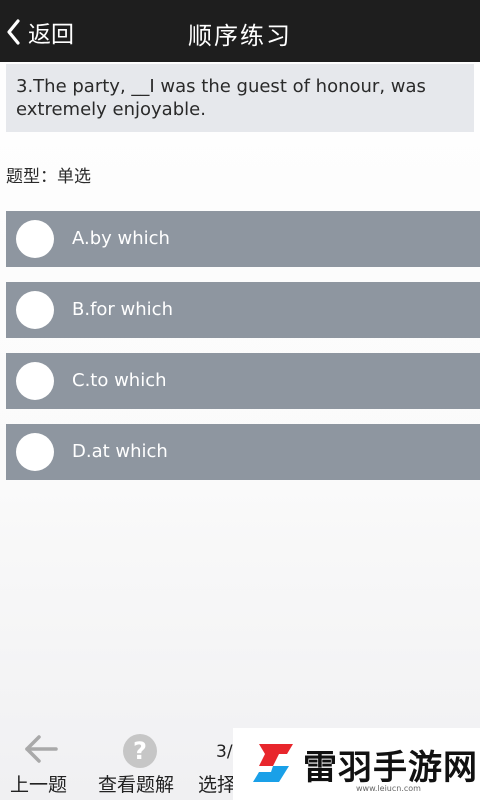 This screenshot has height=800, width=480. Describe the element at coordinates (136, 785) in the screenshot. I see `view-explanation-label: 查看题解` at that location.